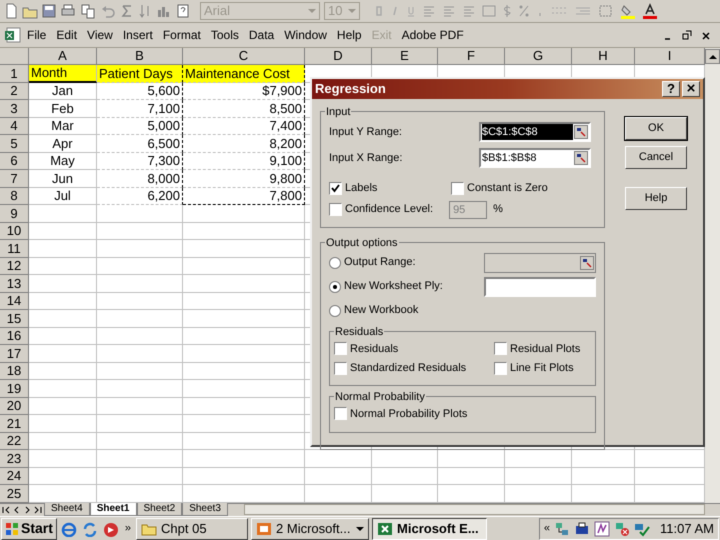  What do you see at coordinates (183, 11) in the screenshot?
I see `help-icon` at bounding box center [183, 11].